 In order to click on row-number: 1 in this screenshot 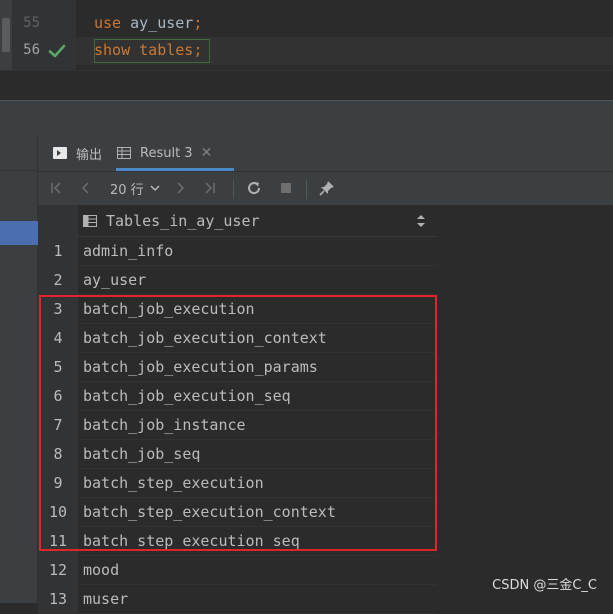, I will do `click(58, 251)`.